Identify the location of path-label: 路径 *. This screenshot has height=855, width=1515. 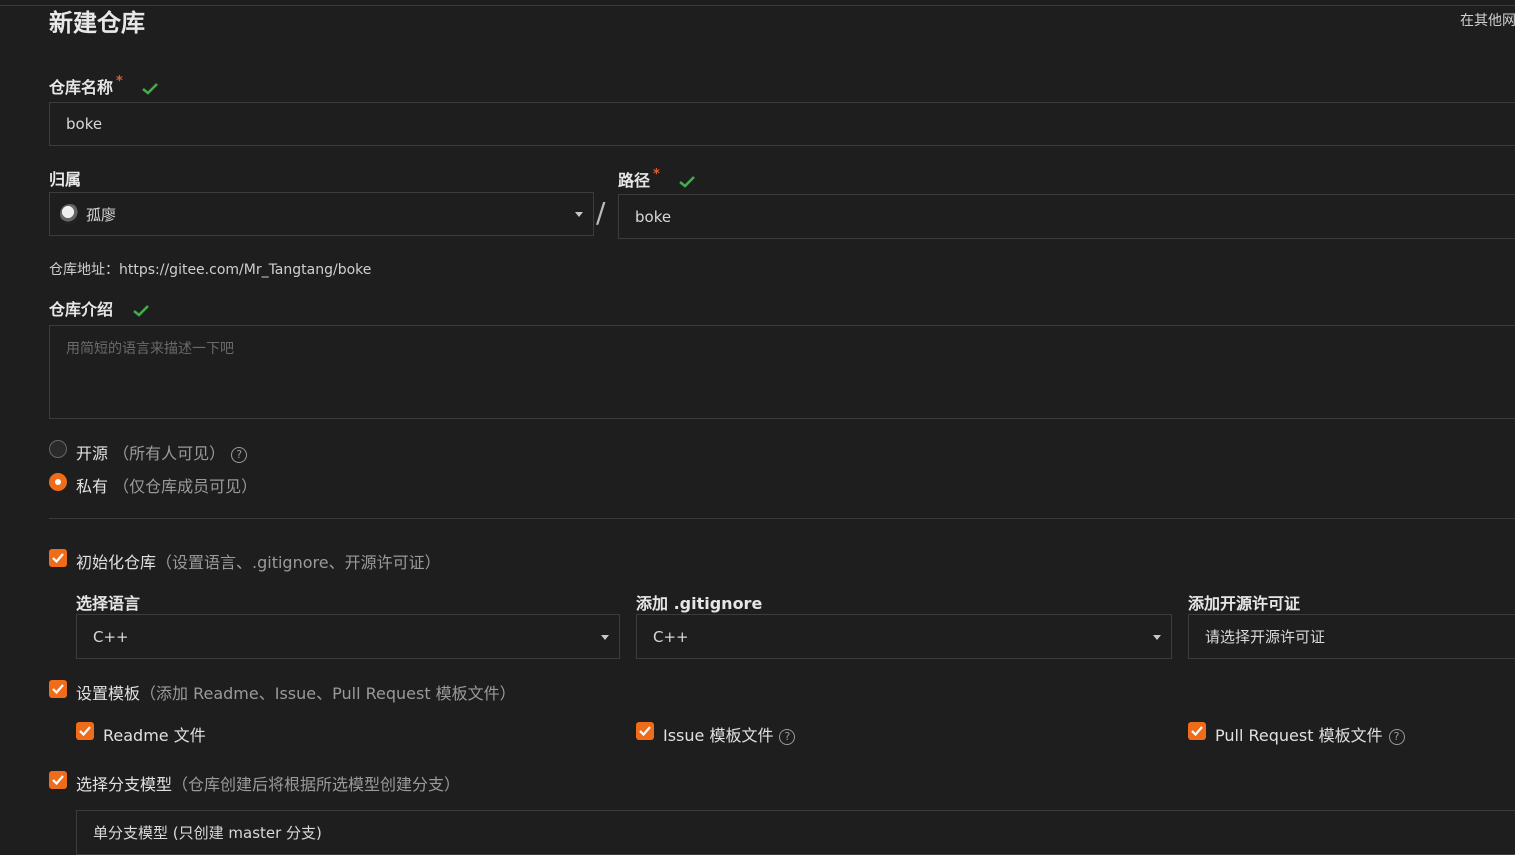
(657, 179).